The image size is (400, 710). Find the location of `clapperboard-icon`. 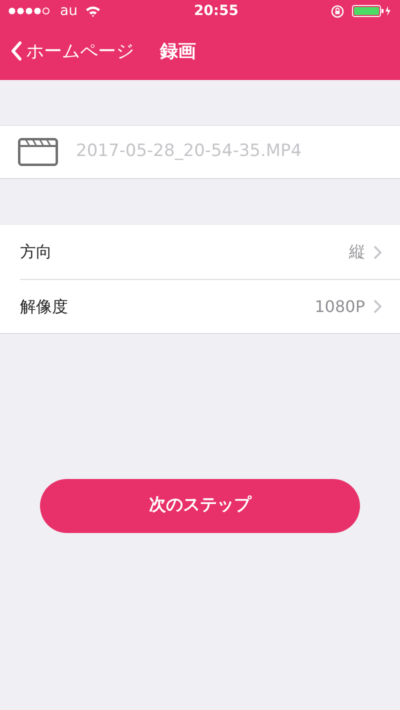

clapperboard-icon is located at coordinates (38, 152).